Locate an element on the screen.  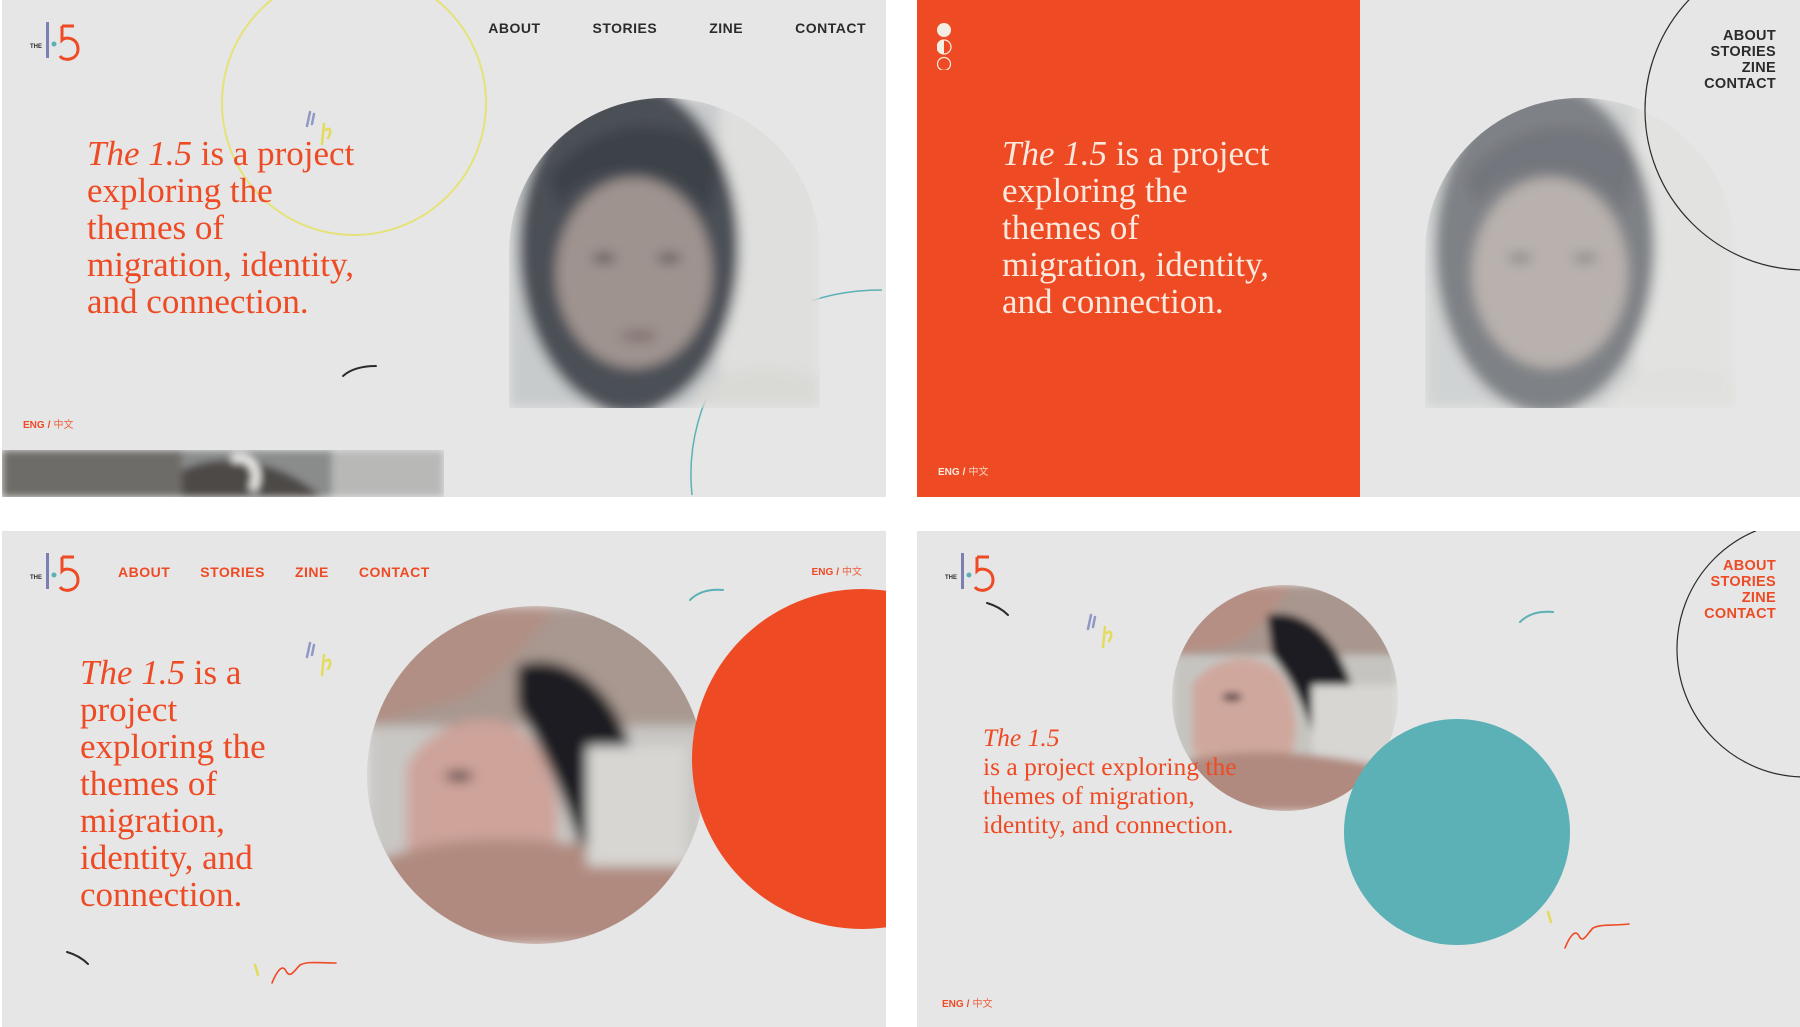
logo-dots-icon is located at coordinates (944, 47).